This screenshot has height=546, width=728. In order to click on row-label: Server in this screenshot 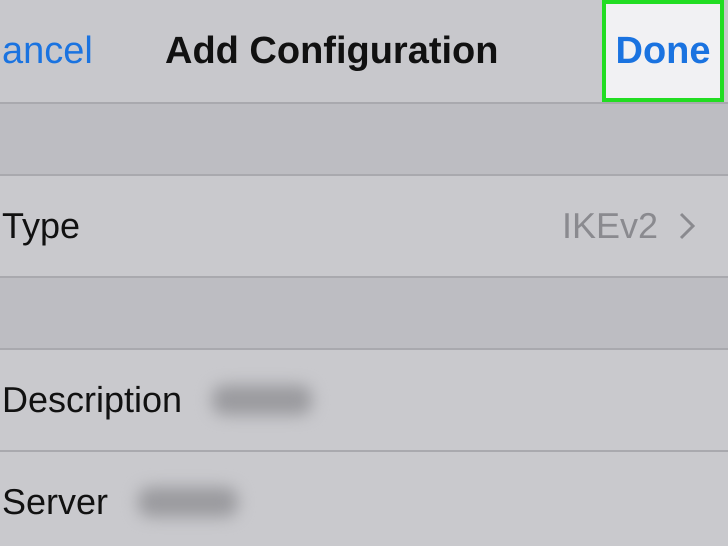, I will do `click(55, 502)`.